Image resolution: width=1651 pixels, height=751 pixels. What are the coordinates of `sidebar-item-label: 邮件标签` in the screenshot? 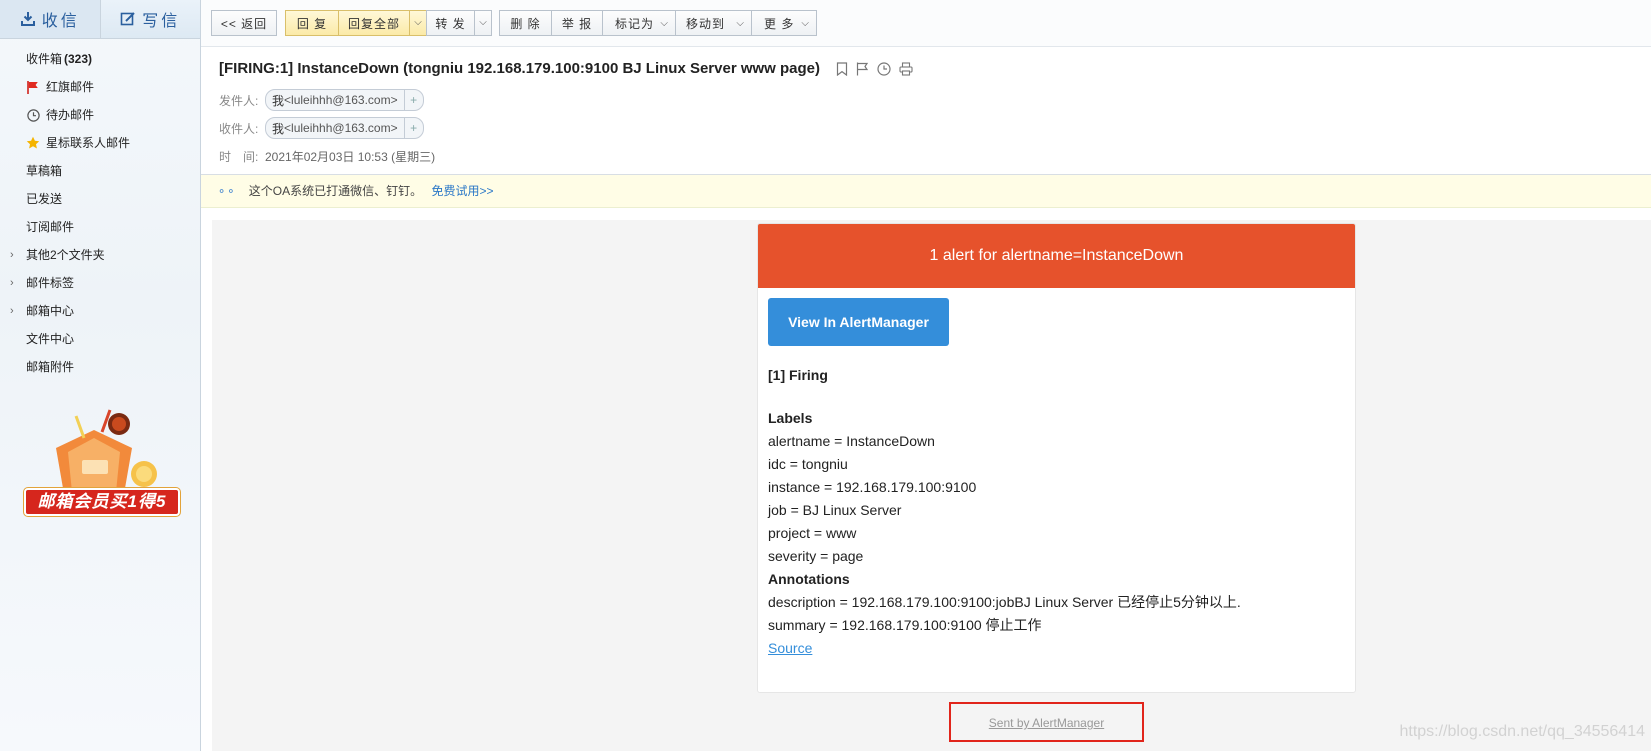 It's located at (50, 283).